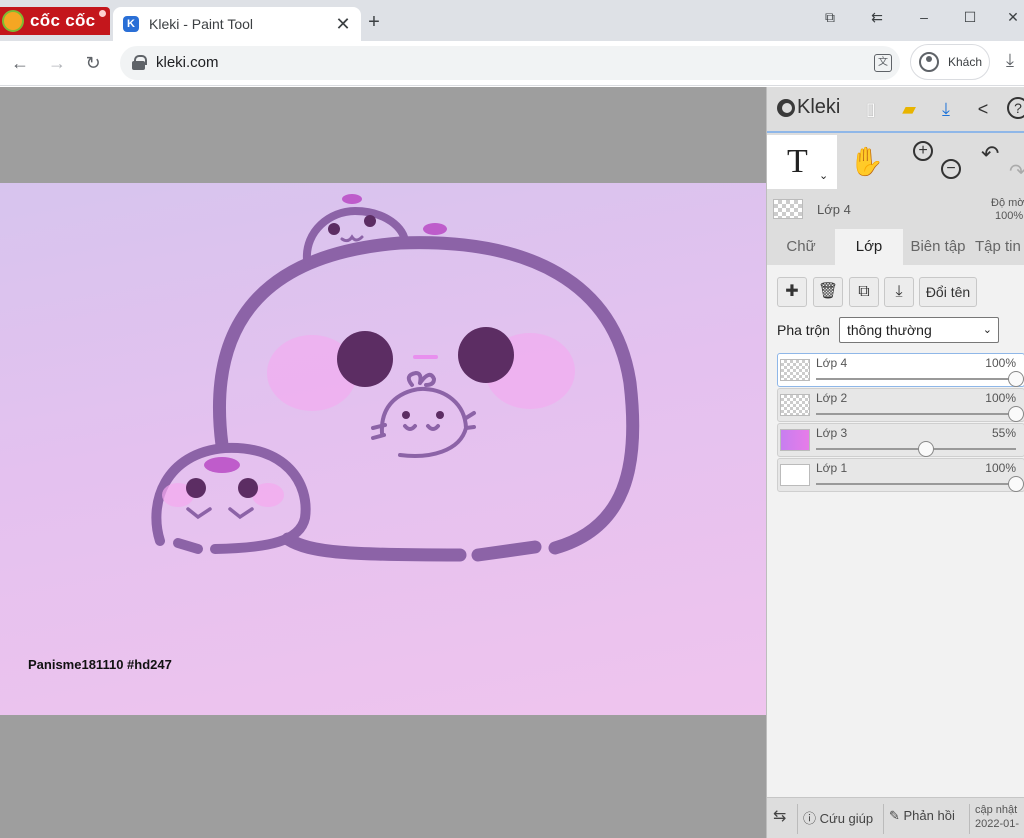  What do you see at coordinates (864, 292) in the screenshot?
I see `duplicate-layer-button: ⧉` at bounding box center [864, 292].